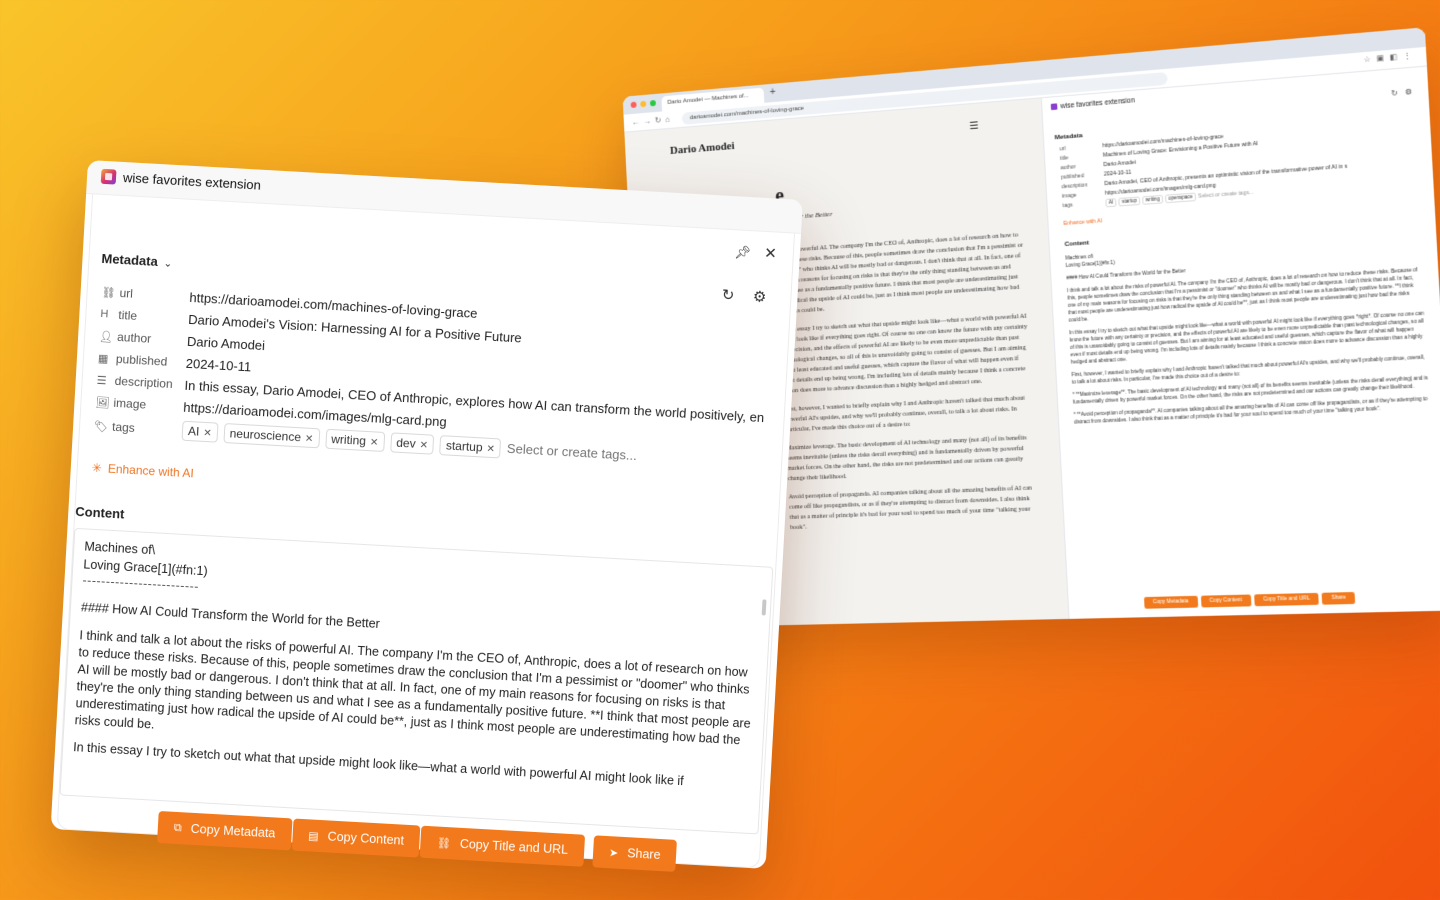 The height and width of the screenshot is (900, 1440). Describe the element at coordinates (101, 380) in the screenshot. I see `list-icon: ☰` at that location.